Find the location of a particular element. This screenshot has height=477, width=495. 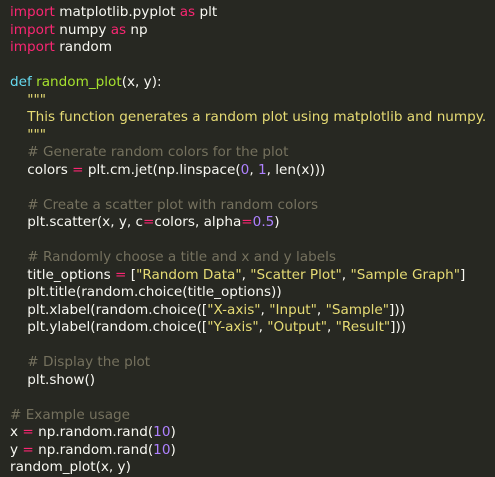

code-token: plt.ylabel(random.choice([ is located at coordinates (109, 327).